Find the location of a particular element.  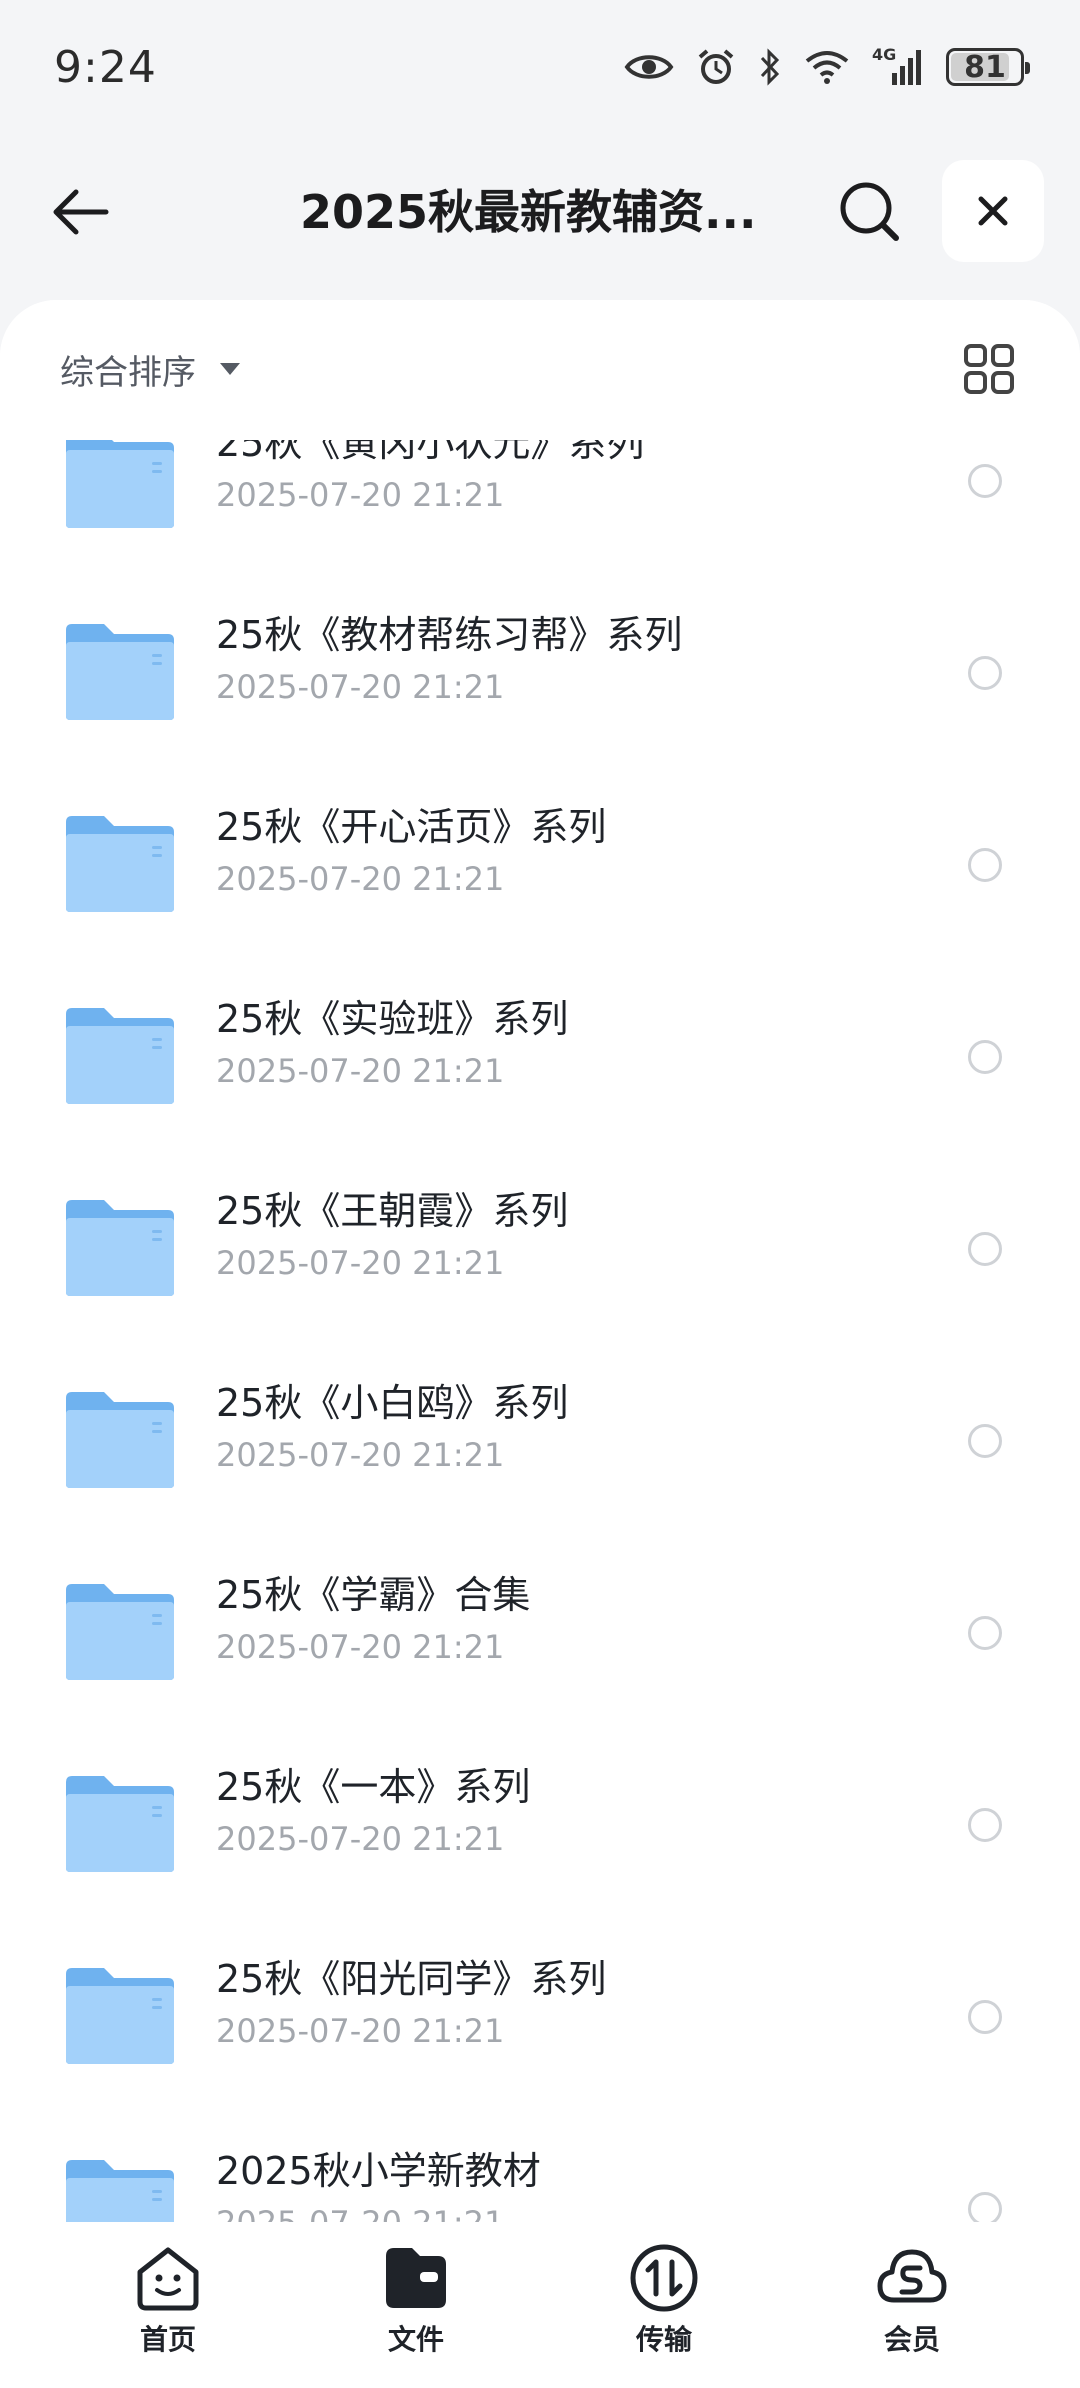

nav-vip: 会员 is located at coordinates (912, 2302).